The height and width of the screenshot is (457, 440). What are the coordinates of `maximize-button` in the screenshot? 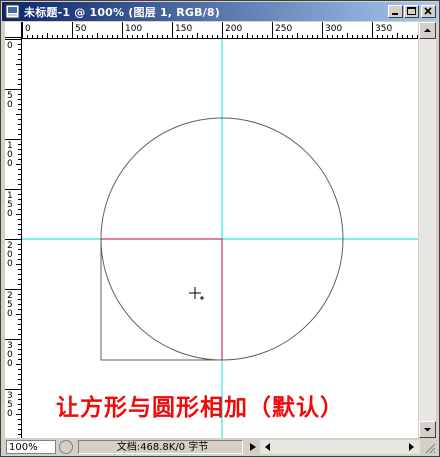 It's located at (411, 11).